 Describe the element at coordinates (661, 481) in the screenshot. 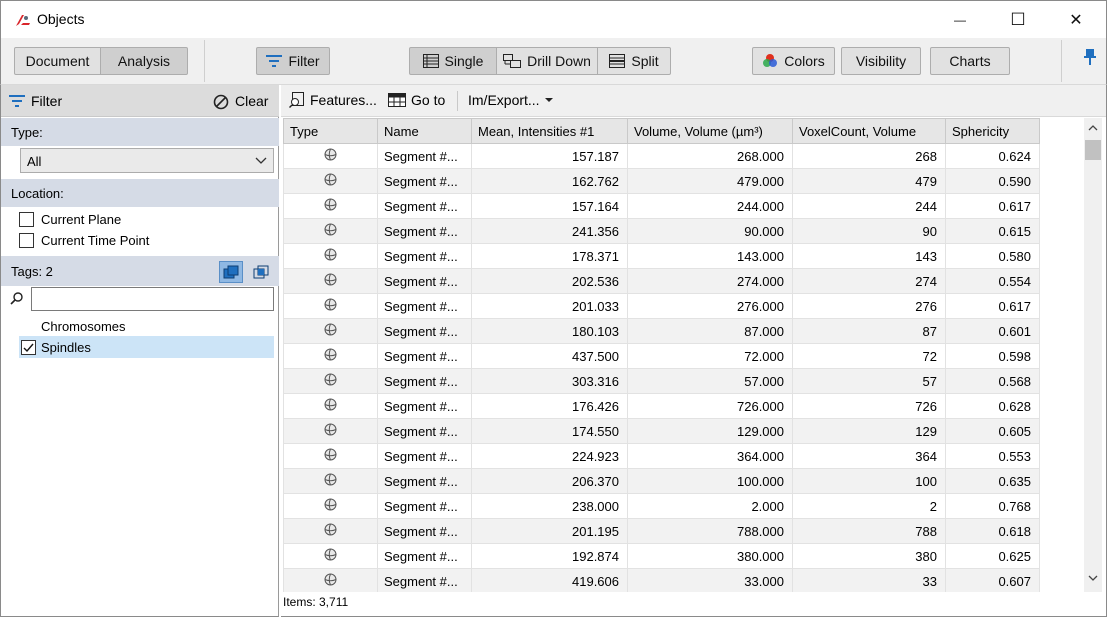

I see `table-row: Segment #... 206.370 100.000 100 0.635` at that location.